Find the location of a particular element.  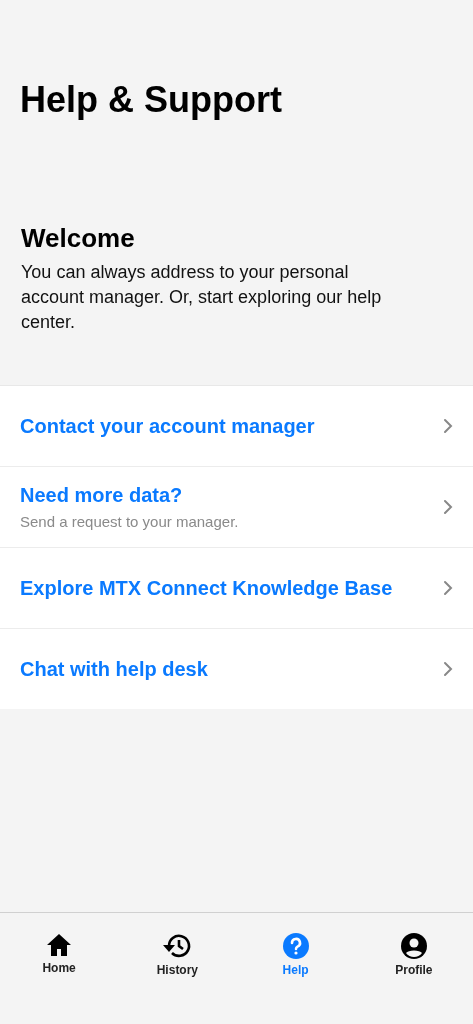

help-list-item: Chat with help desk is located at coordinates (236, 669).